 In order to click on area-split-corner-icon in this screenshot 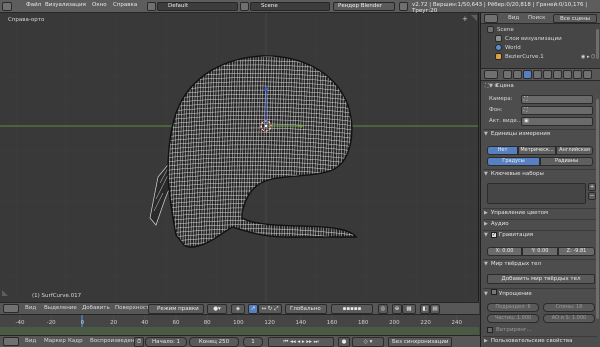, I will do `click(5, 293)`.